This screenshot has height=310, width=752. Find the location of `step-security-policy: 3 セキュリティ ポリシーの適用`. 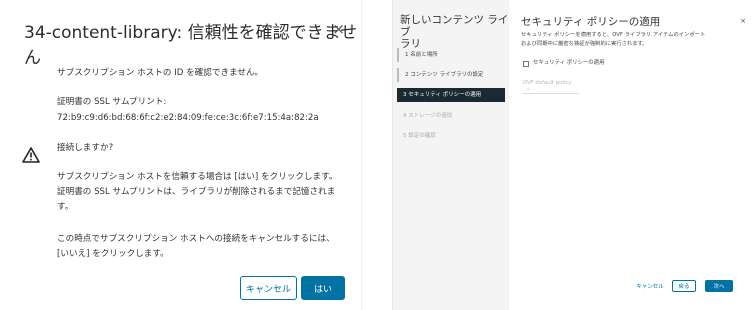

step-security-policy: 3 セキュリティ ポリシーの適用 is located at coordinates (451, 95).